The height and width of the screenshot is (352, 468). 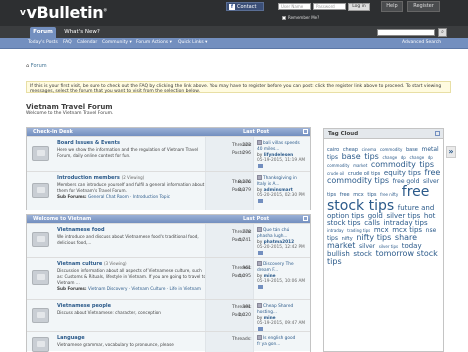 What do you see at coordinates (117, 42) in the screenshot?
I see `subnav-community: Community ▾` at bounding box center [117, 42].